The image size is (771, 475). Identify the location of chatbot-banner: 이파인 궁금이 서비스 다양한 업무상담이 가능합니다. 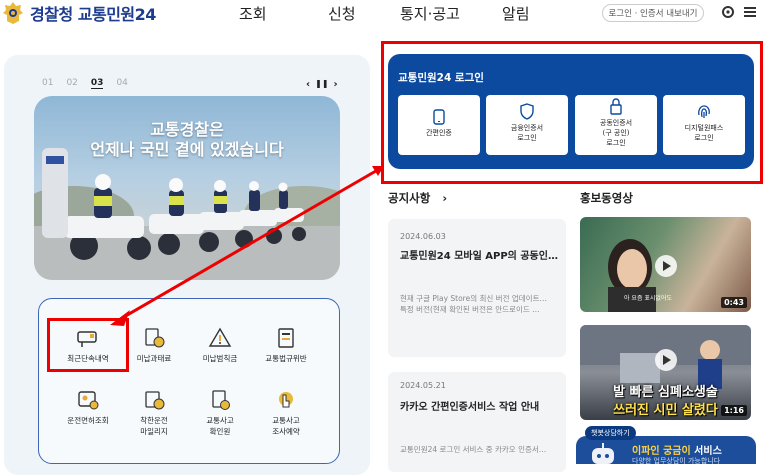
(666, 450).